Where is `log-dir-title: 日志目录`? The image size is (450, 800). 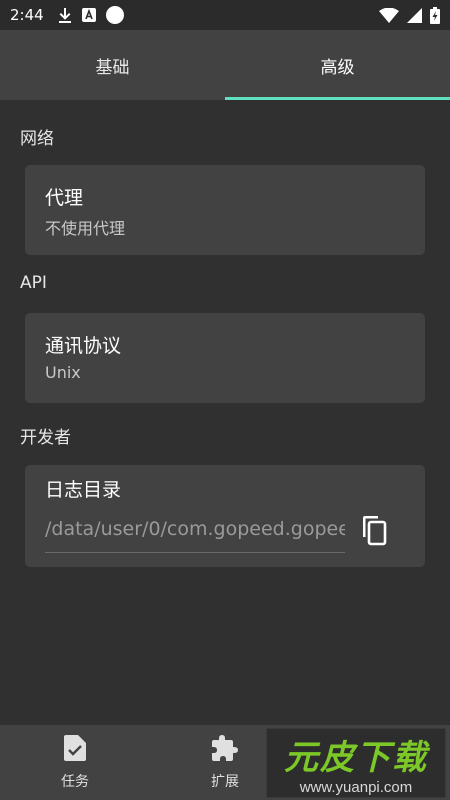
log-dir-title: 日志目录 is located at coordinates (83, 490).